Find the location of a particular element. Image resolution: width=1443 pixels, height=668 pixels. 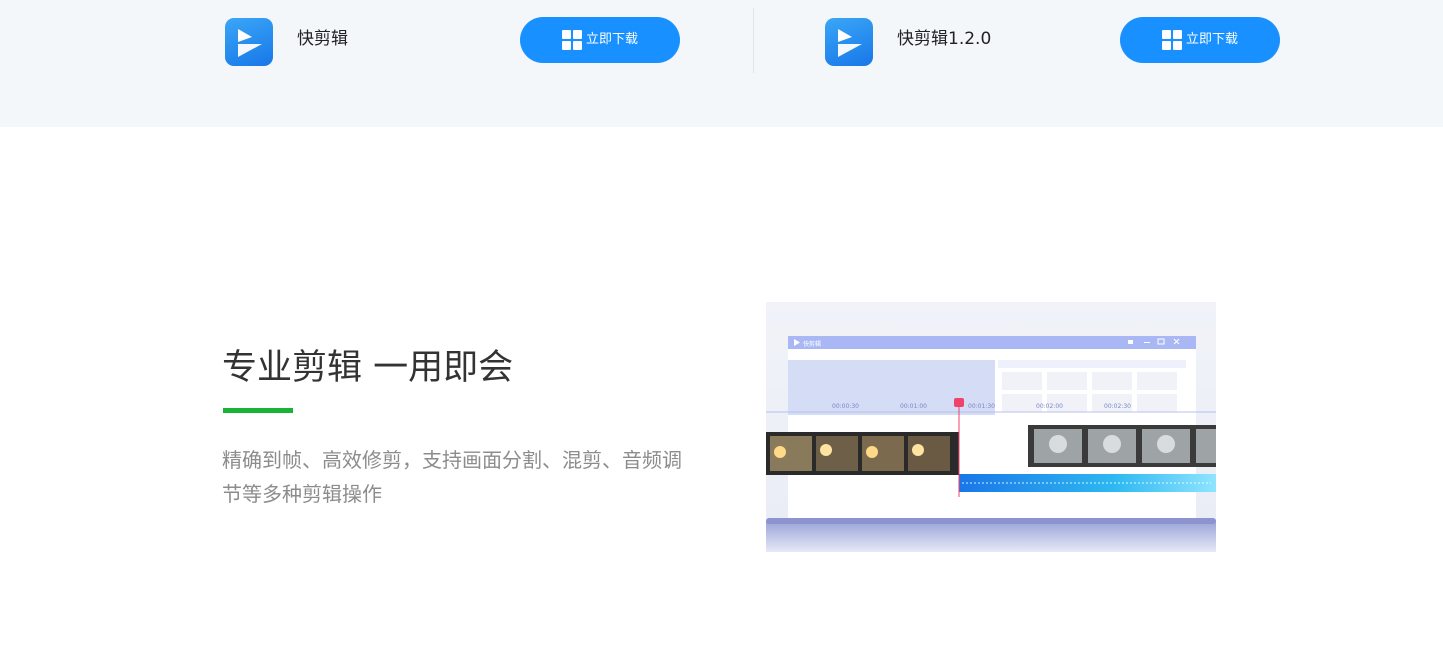

timeline-tick: 00:01:30 is located at coordinates (981, 406).